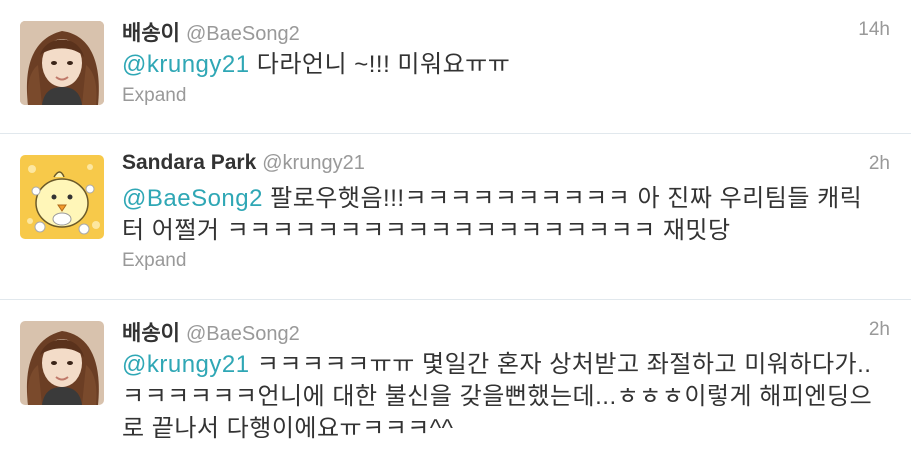 This screenshot has width=911, height=474. I want to click on tweet-header: Sandara Park @krungy21, so click(243, 166).